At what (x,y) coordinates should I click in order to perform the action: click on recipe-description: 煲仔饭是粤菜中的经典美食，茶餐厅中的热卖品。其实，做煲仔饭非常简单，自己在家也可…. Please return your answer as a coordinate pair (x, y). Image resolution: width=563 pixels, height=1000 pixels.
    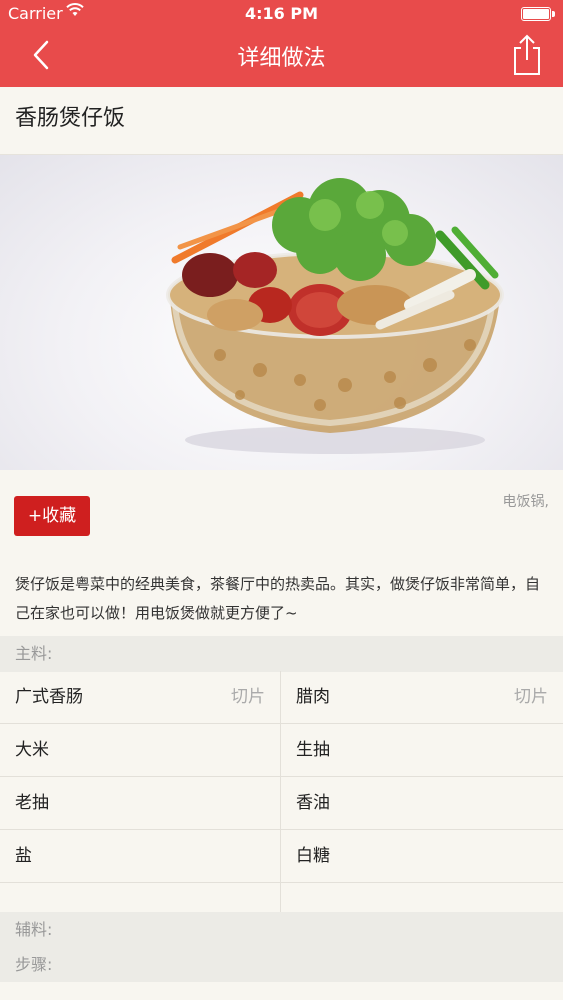
    Looking at the image, I should click on (278, 598).